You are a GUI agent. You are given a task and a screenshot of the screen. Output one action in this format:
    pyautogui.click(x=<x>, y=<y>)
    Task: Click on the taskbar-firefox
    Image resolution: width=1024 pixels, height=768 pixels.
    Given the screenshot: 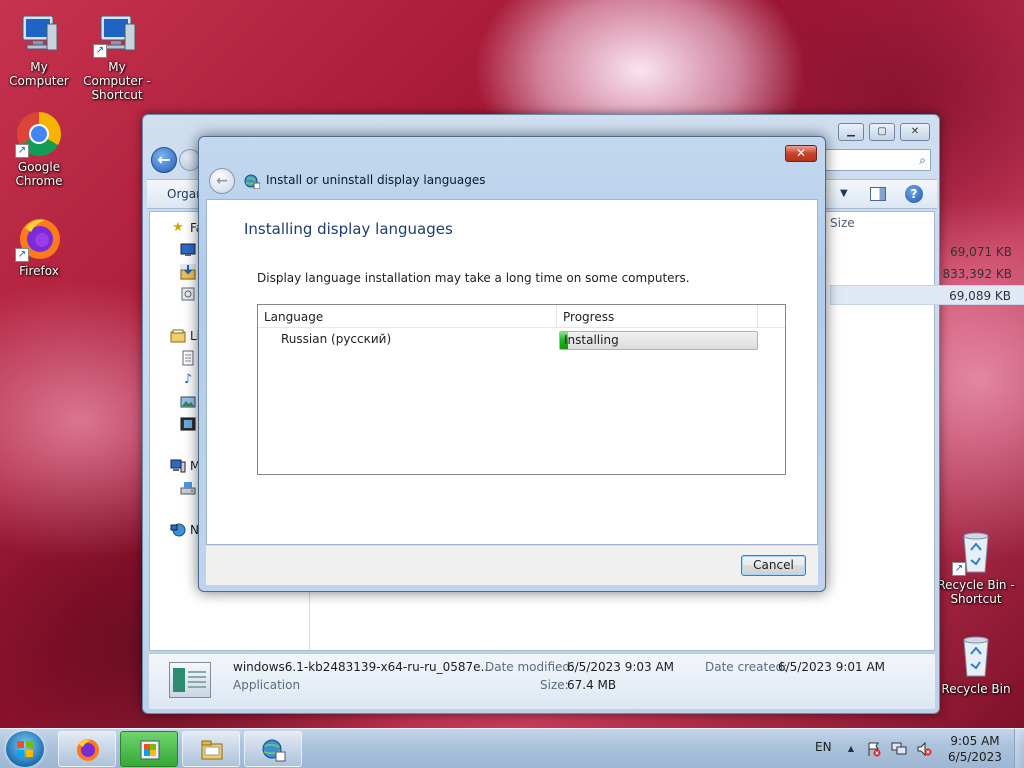 What is the action you would take?
    pyautogui.click(x=87, y=749)
    